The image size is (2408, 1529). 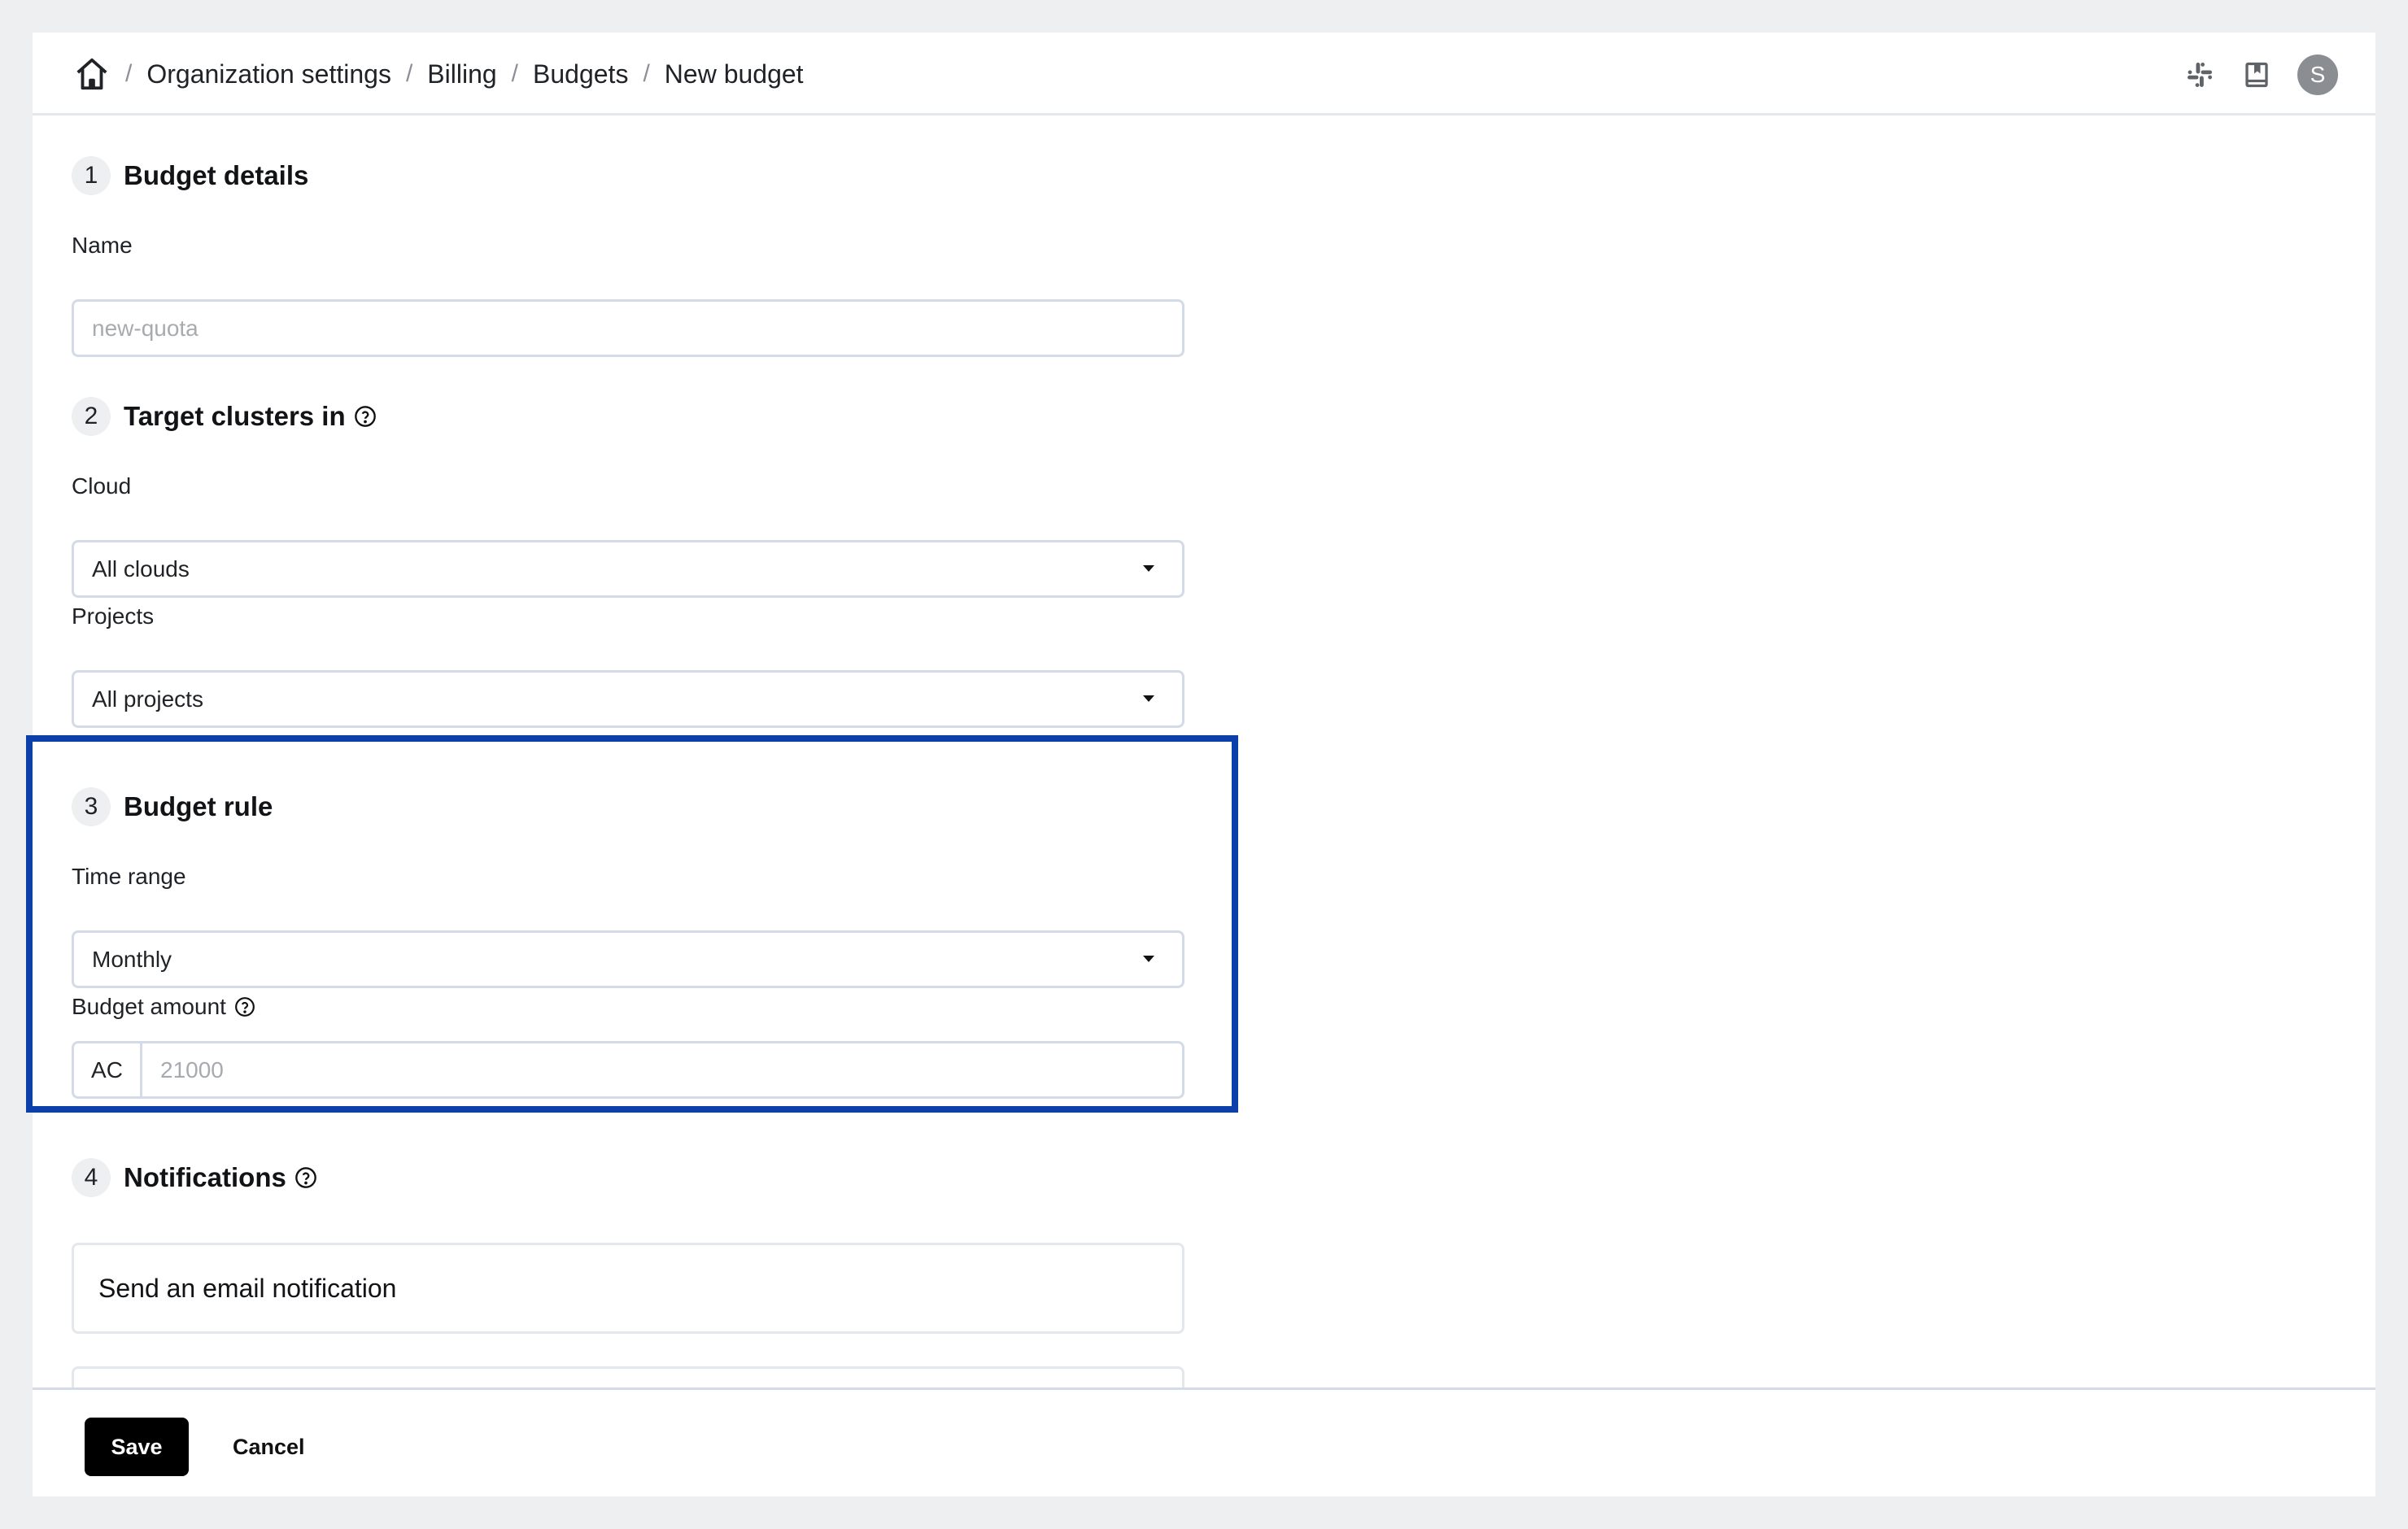 What do you see at coordinates (628, 959) in the screenshot?
I see `time-range-select: Monthly` at bounding box center [628, 959].